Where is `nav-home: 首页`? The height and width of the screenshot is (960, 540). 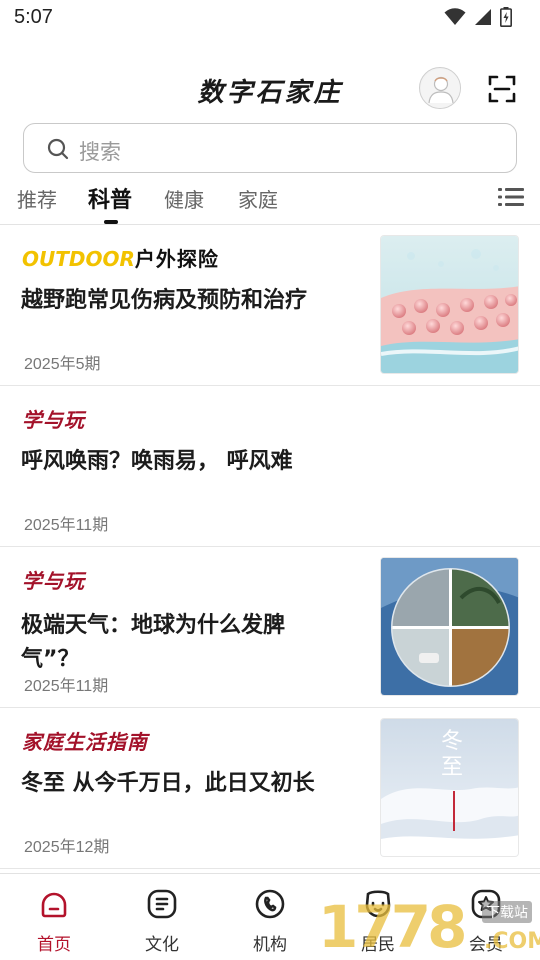 nav-home: 首页 is located at coordinates (54, 917).